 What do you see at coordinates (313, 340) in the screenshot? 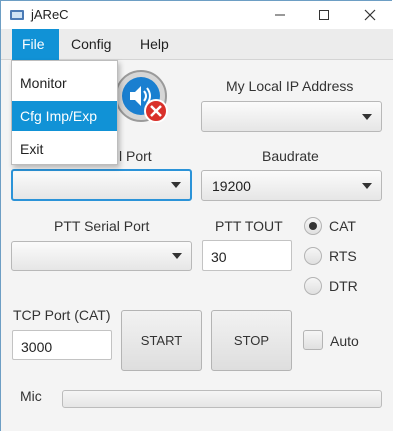
I see `auto-checkbox` at bounding box center [313, 340].